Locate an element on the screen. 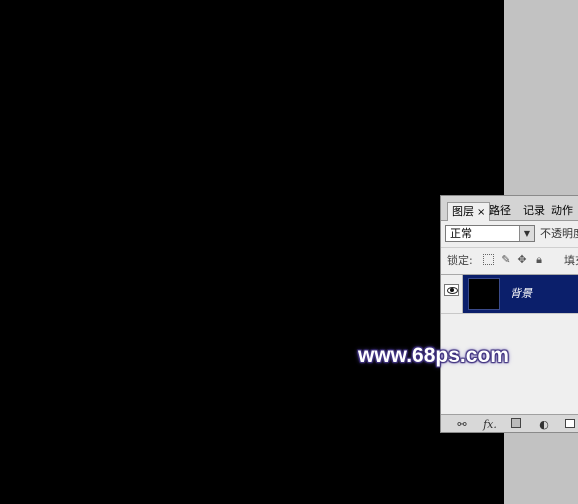 The height and width of the screenshot is (504, 578). blend-row: 正常 ▼ 不透明度: is located at coordinates (509, 233).